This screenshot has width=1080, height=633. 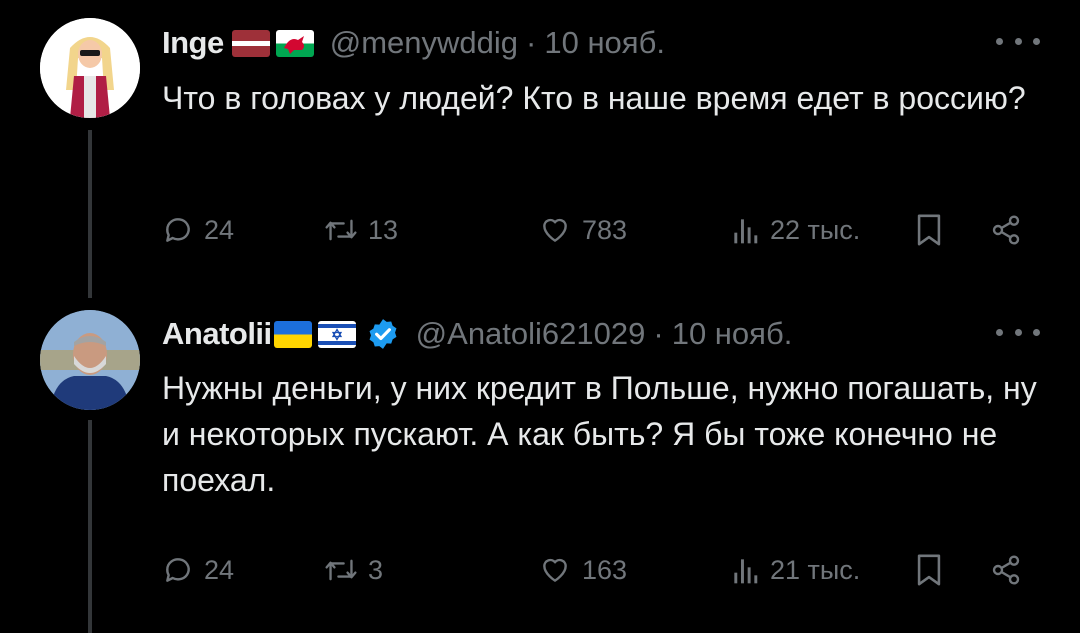 I want to click on wales-flag-icon, so click(x=294, y=43).